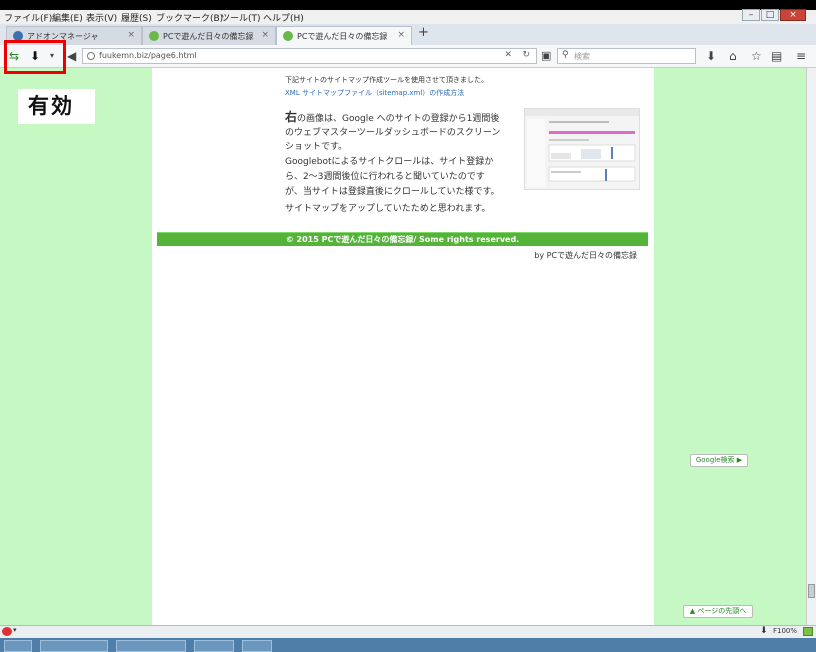  Describe the element at coordinates (770, 15) in the screenshot. I see `maximize-button: □` at that location.